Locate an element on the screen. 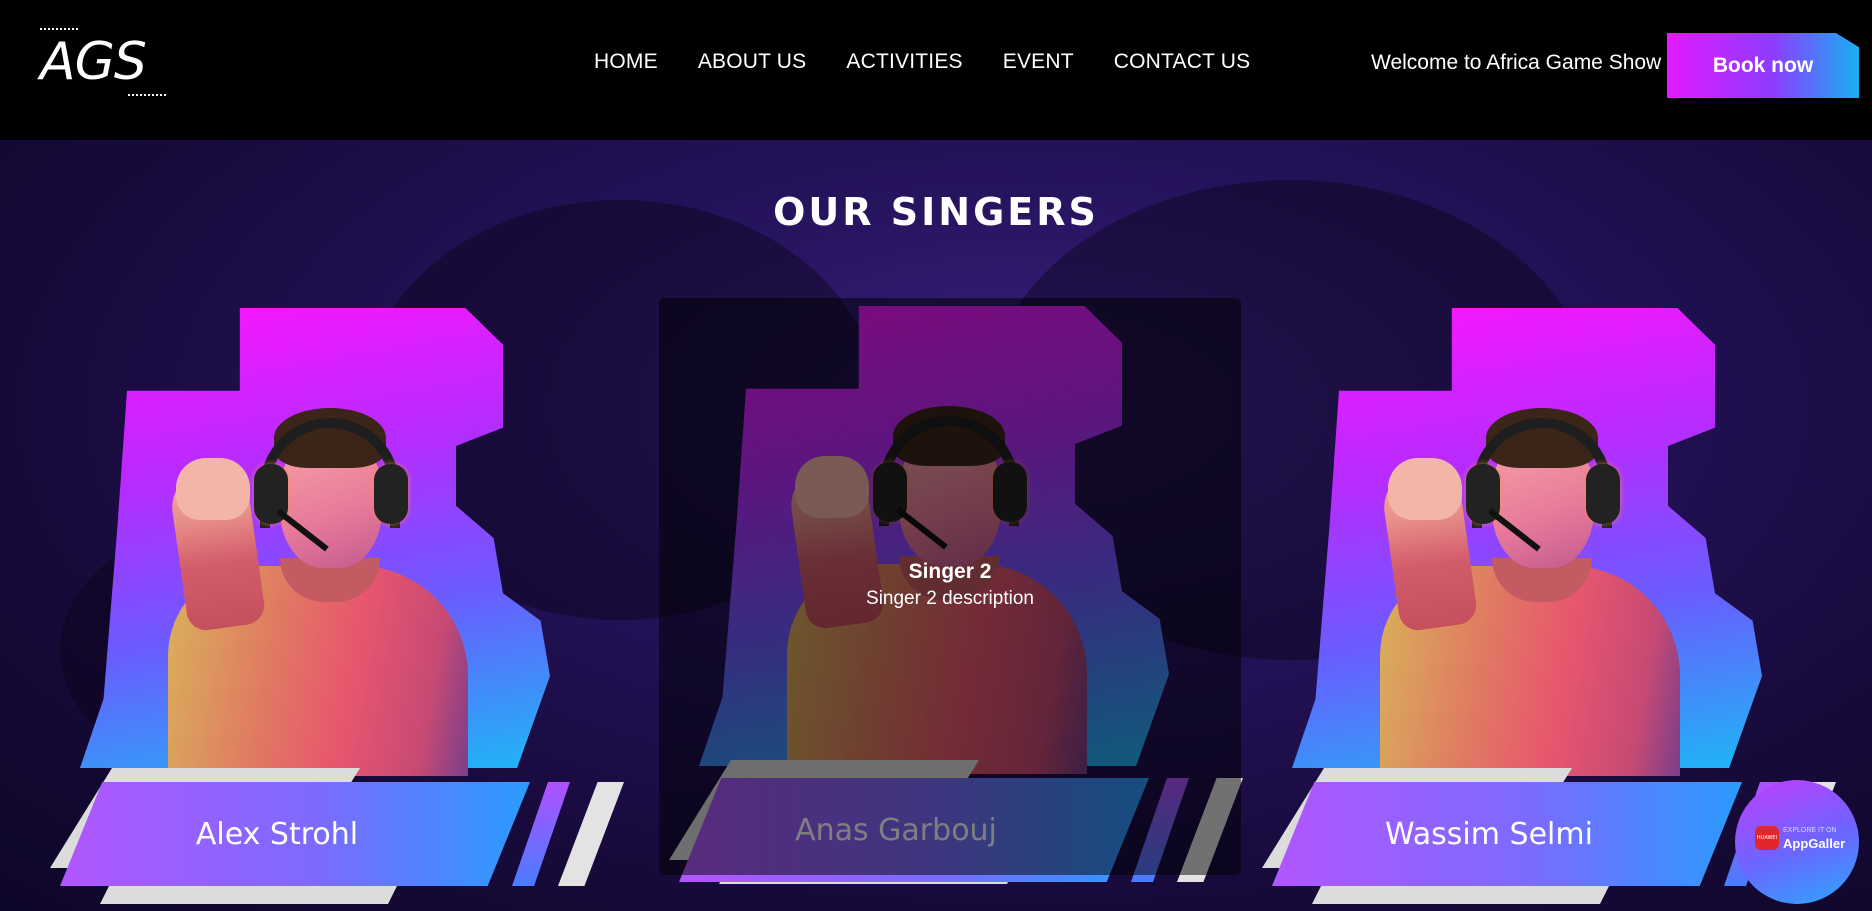 The height and width of the screenshot is (911, 1872). ags-logo: AGS is located at coordinates (102, 62).